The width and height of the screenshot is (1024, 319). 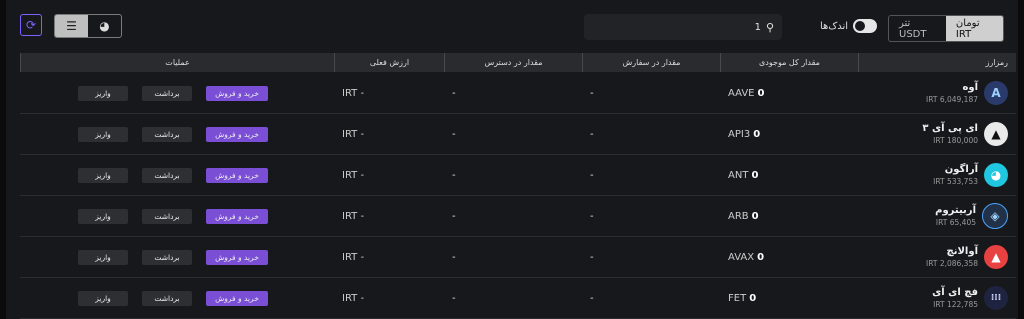 What do you see at coordinates (738, 175) in the screenshot?
I see `coin-symbol: ANT` at bounding box center [738, 175].